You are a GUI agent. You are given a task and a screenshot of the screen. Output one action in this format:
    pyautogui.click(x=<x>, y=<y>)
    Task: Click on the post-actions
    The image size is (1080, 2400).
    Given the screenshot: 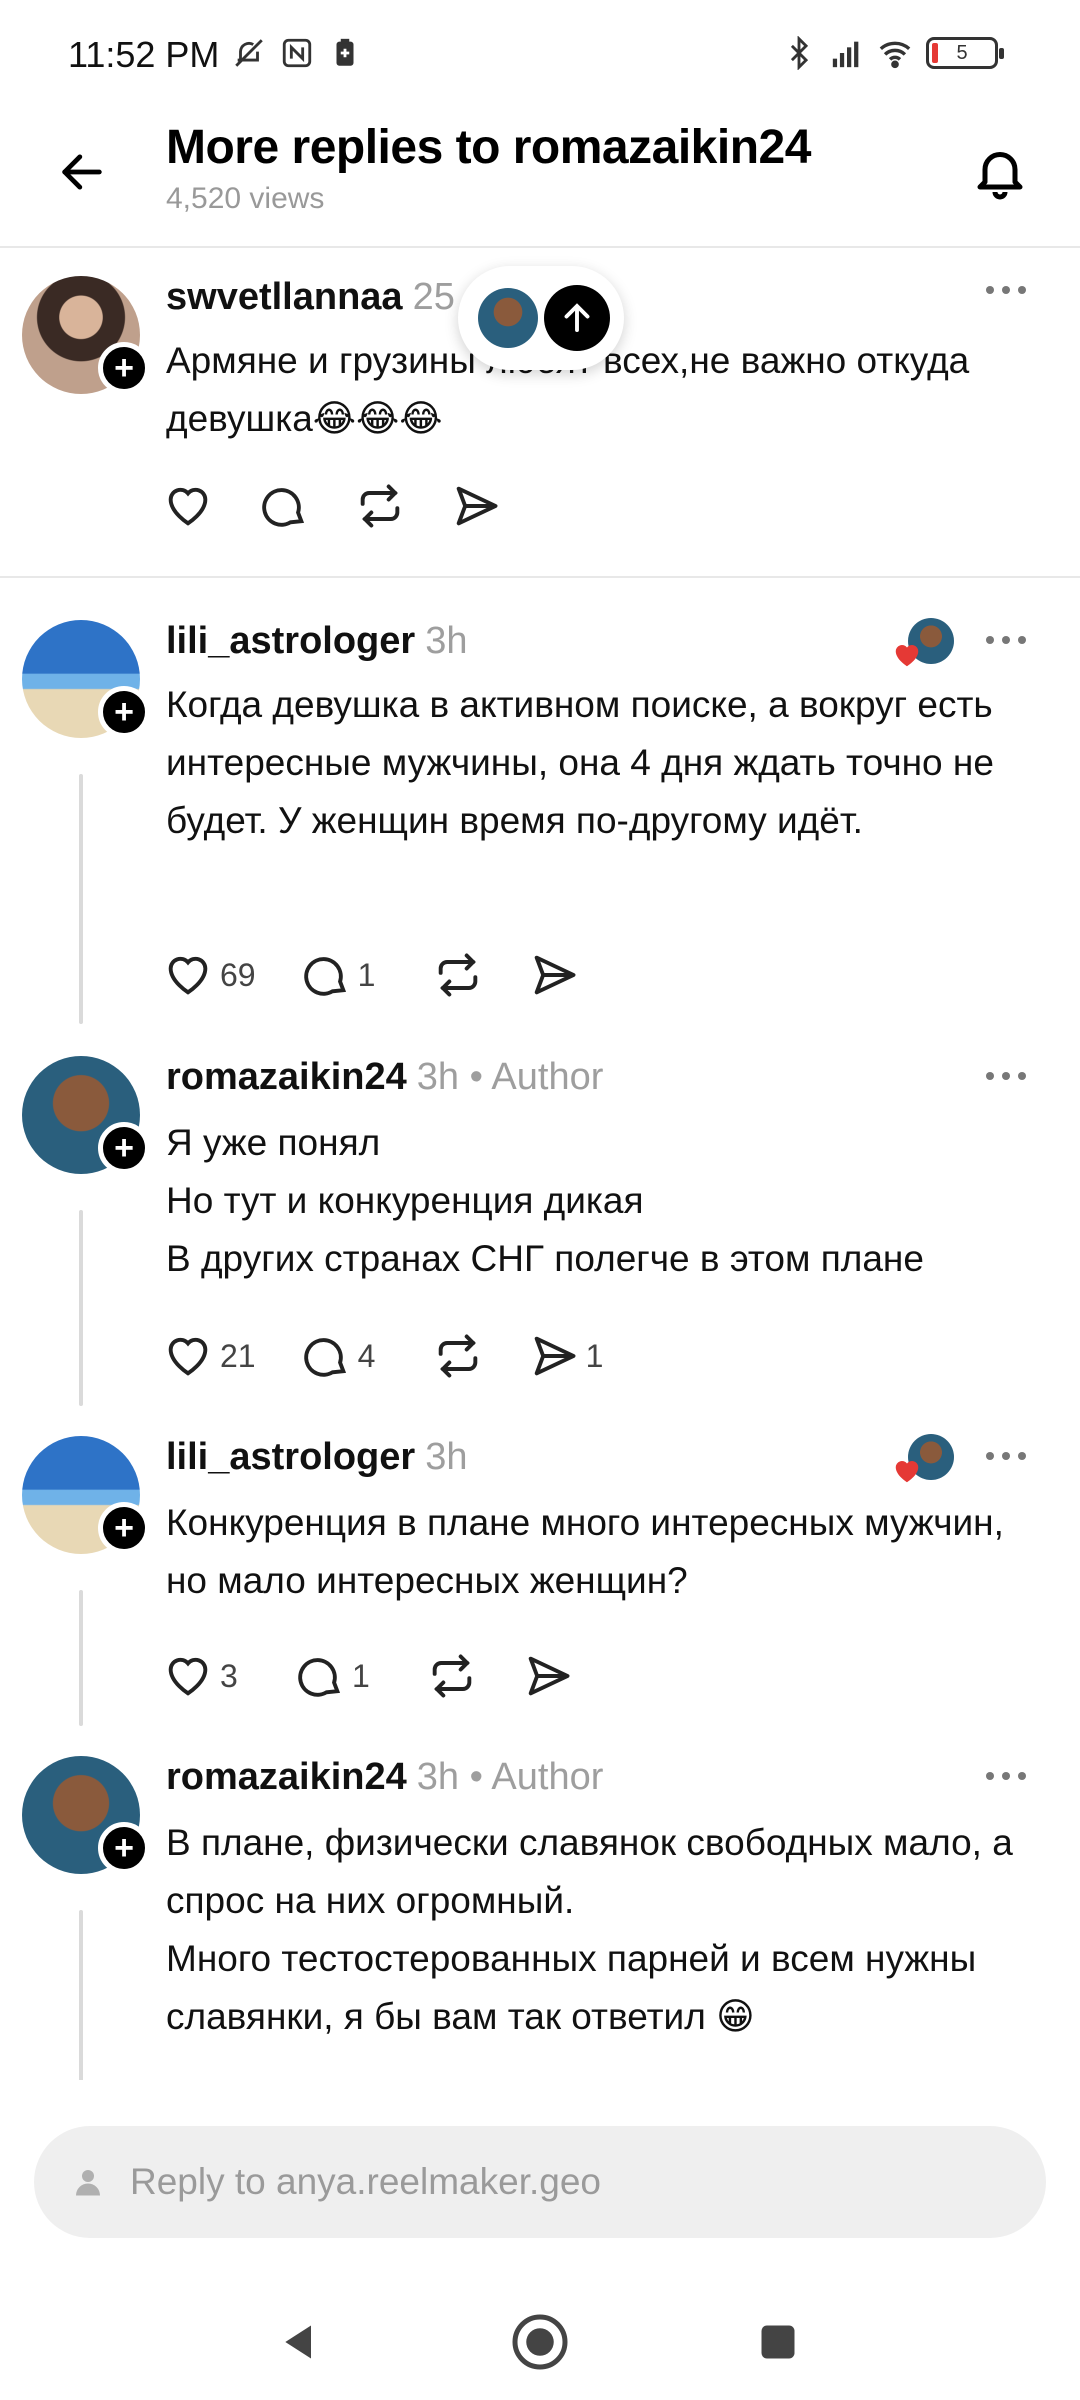 What is the action you would take?
    pyautogui.click(x=354, y=506)
    